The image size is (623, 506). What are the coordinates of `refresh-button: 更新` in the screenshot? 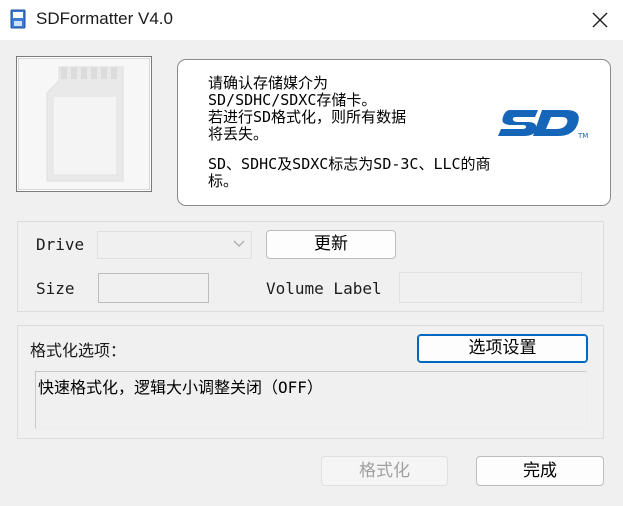 It's located at (331, 244).